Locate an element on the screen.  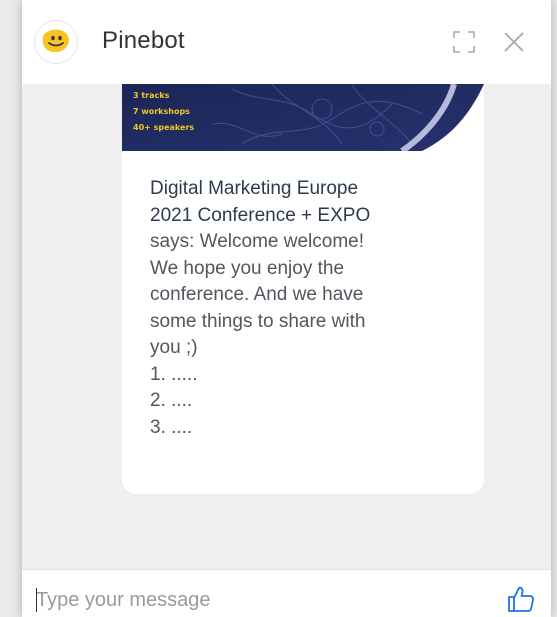
banner-stats: 3 tracks 7 workshops 40+ speakers is located at coordinates (163, 112).